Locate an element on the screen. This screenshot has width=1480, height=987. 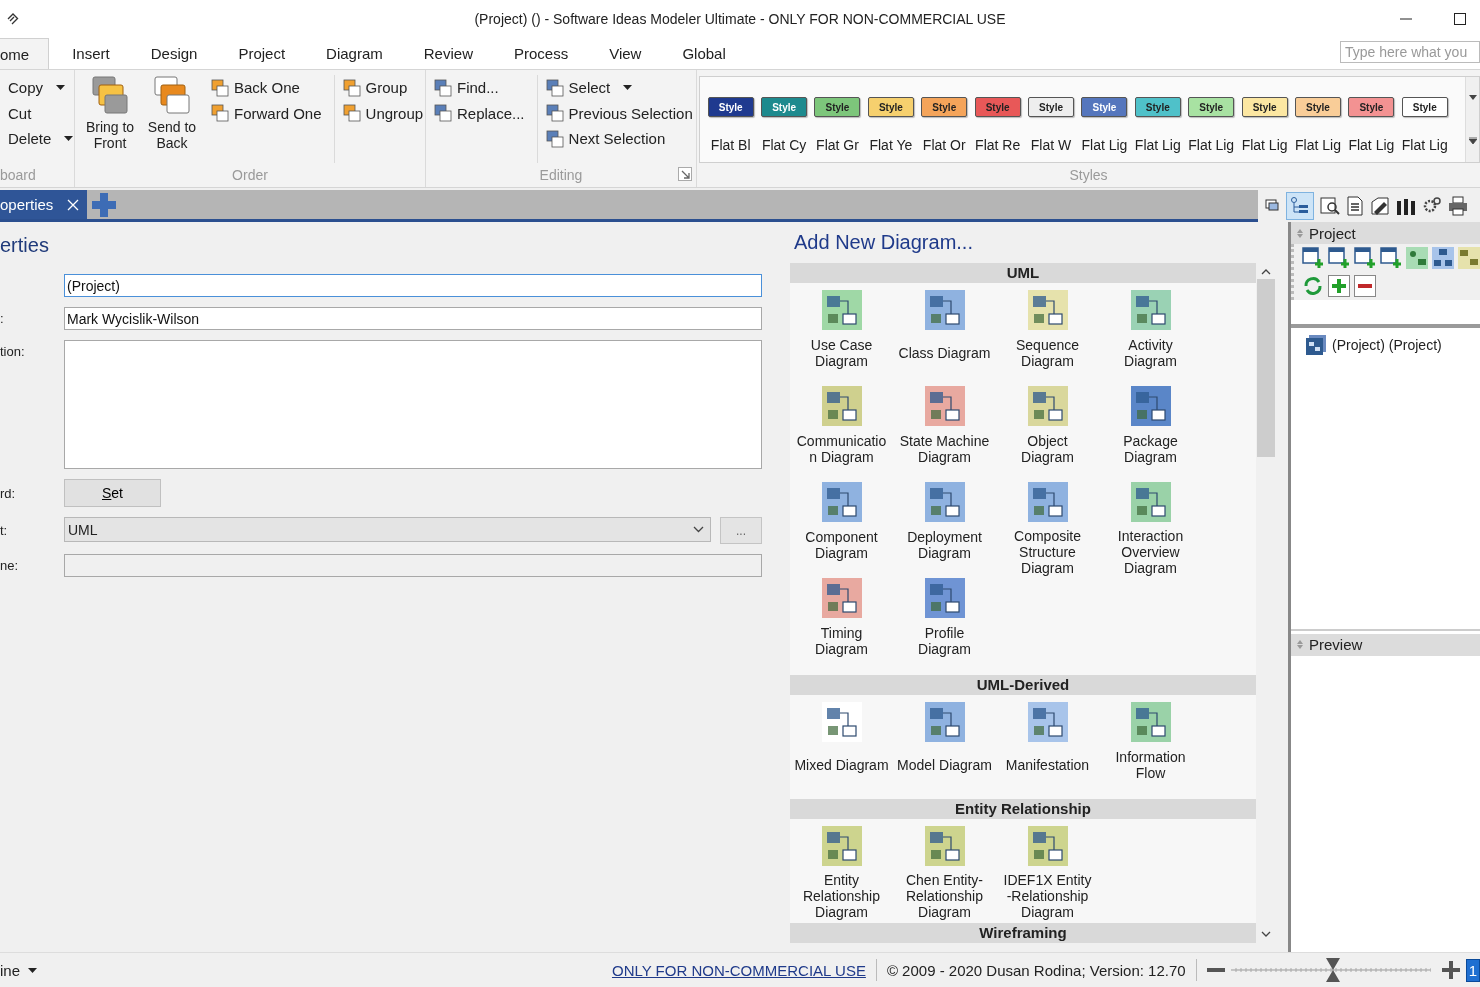
ribbon-tab: Project is located at coordinates (262, 57).